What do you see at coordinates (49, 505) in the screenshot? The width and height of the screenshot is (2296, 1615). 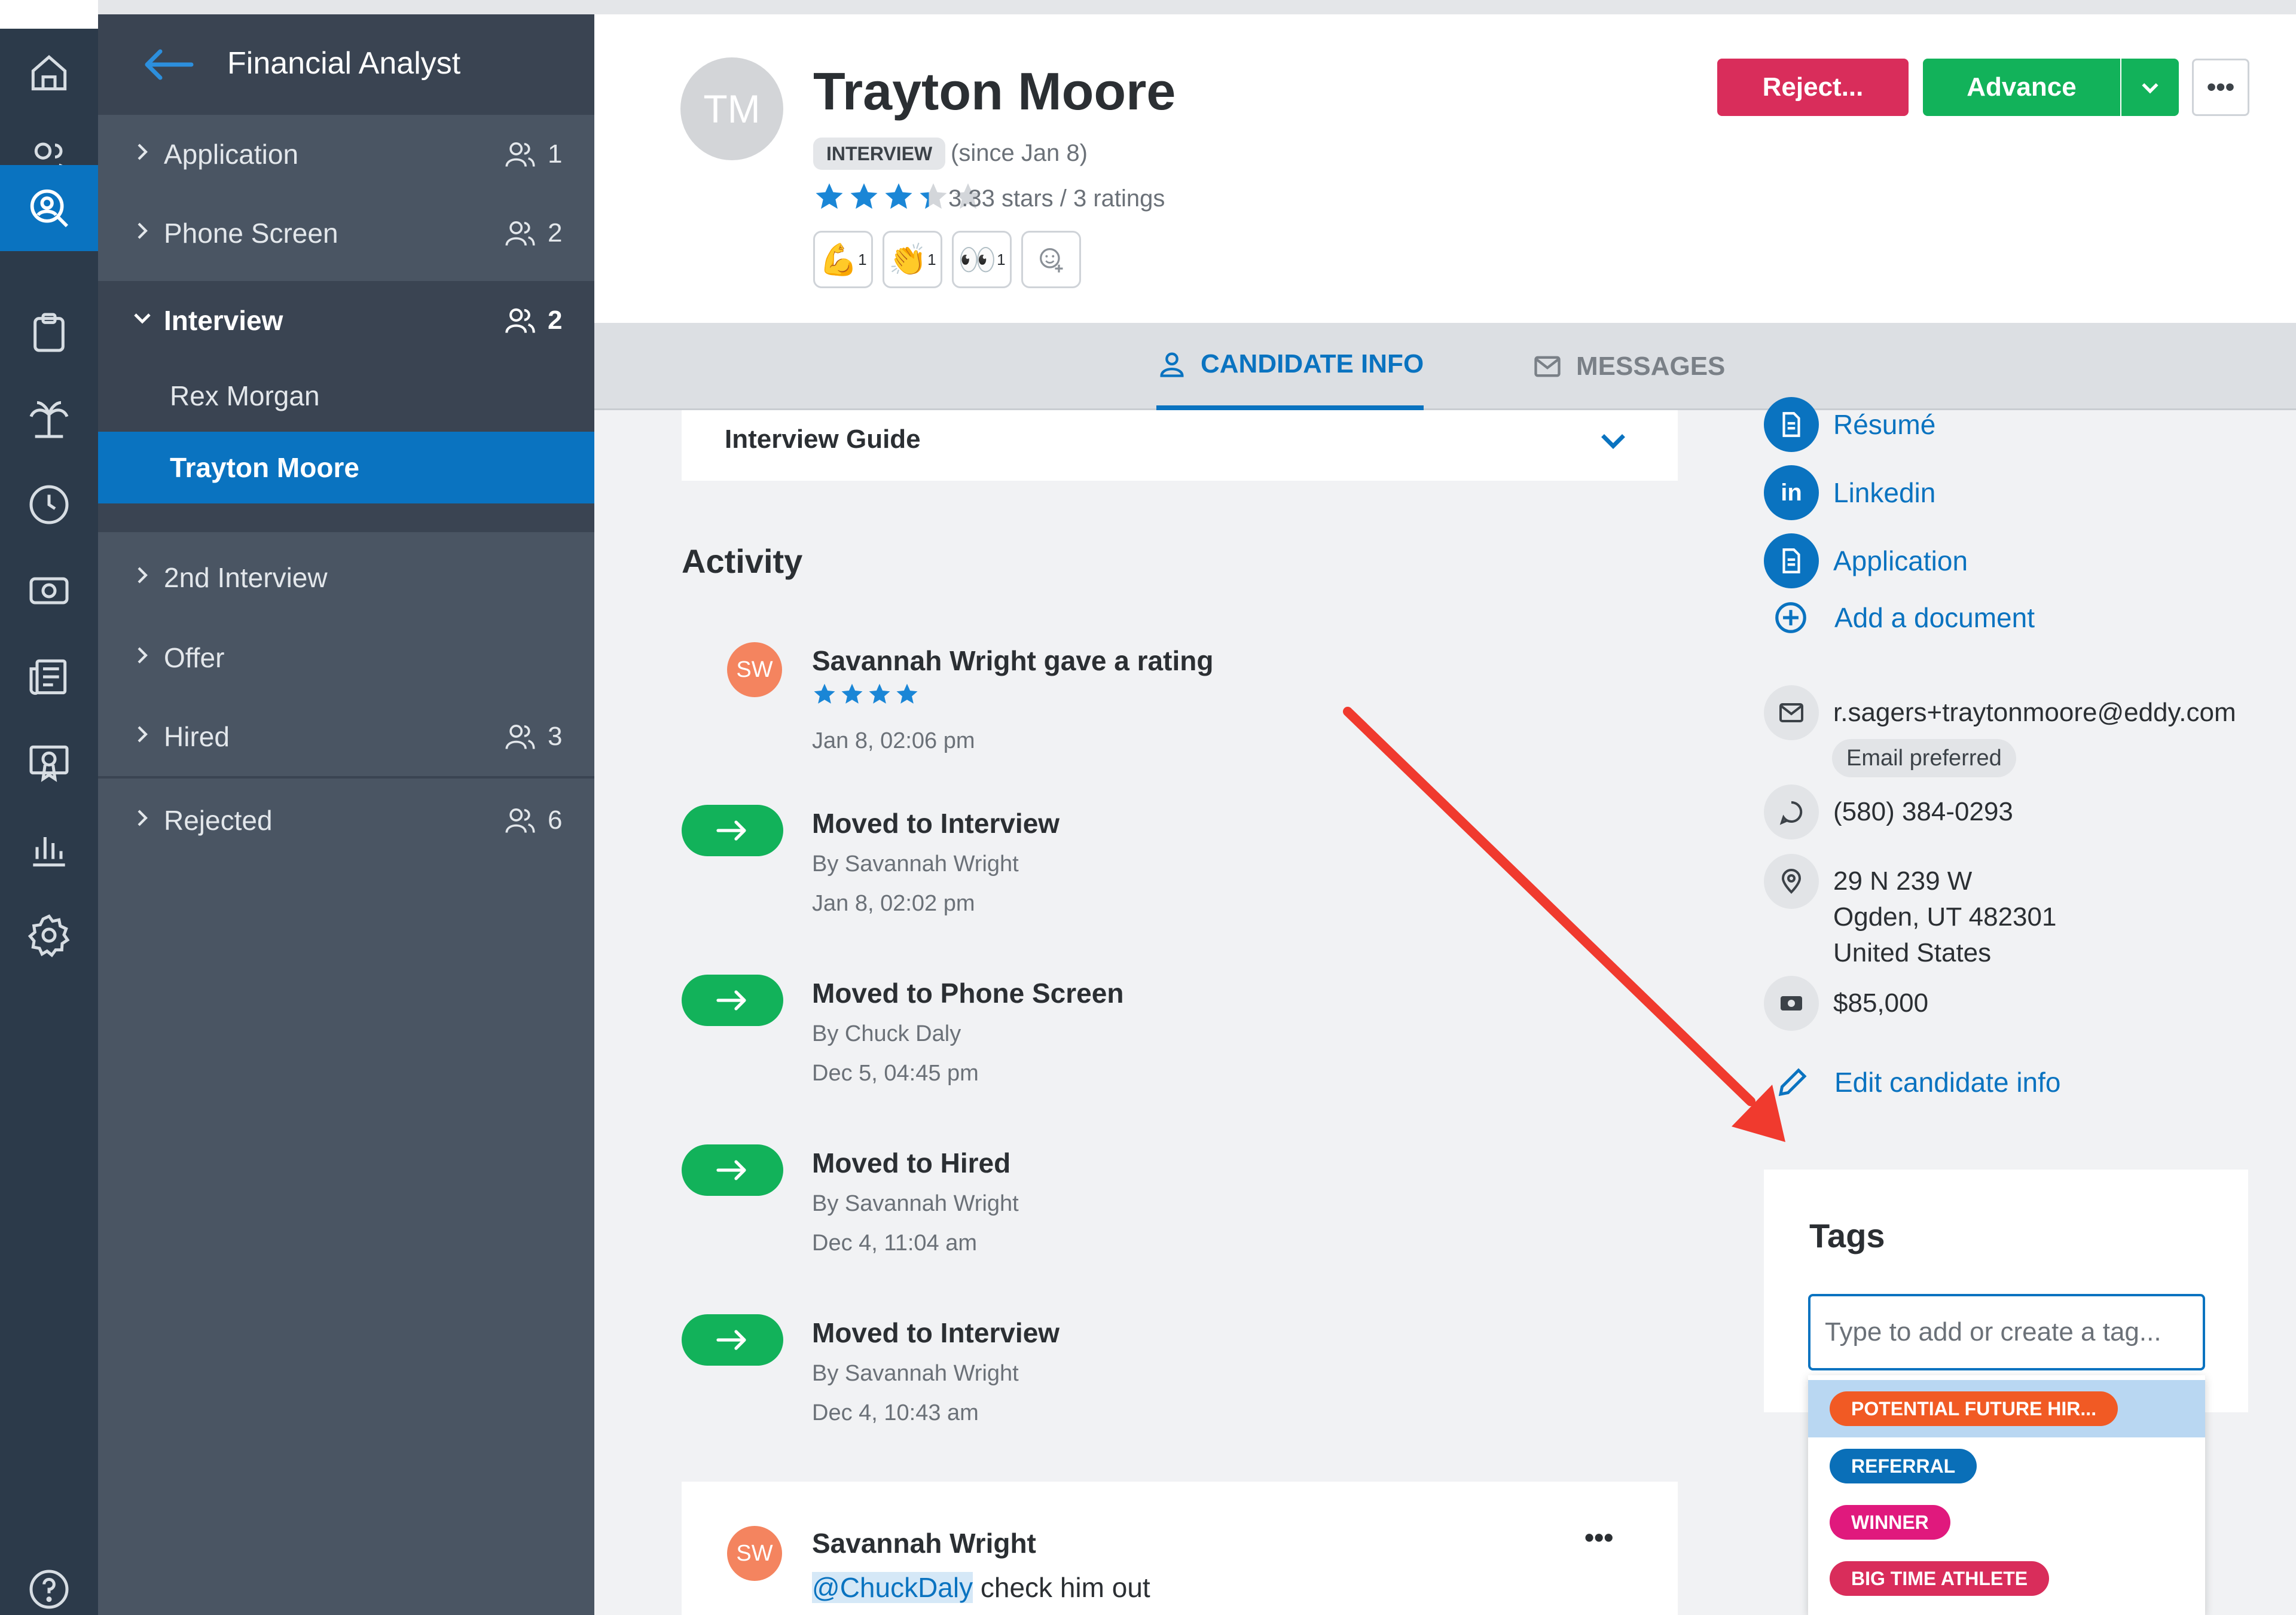 I see `clock-icon` at bounding box center [49, 505].